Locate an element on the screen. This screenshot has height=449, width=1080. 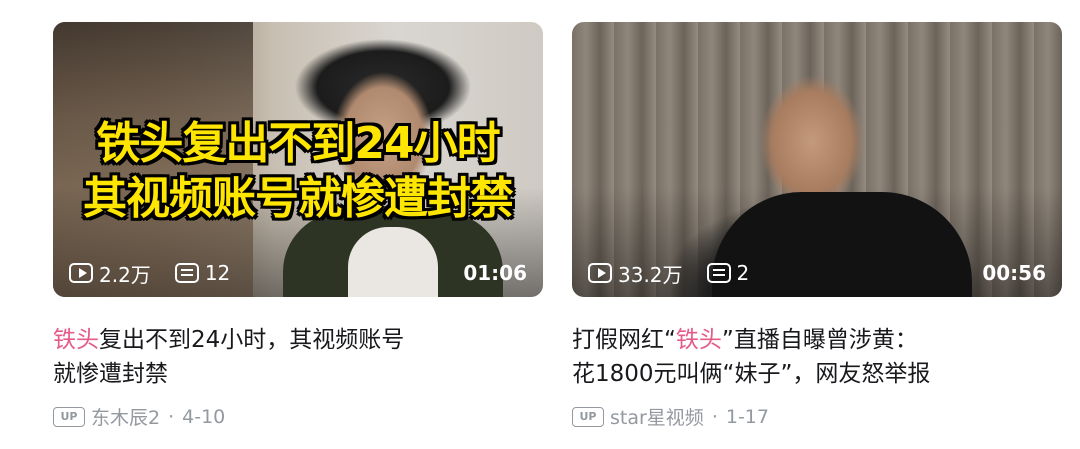
comment-count: 2 is located at coordinates (728, 273).